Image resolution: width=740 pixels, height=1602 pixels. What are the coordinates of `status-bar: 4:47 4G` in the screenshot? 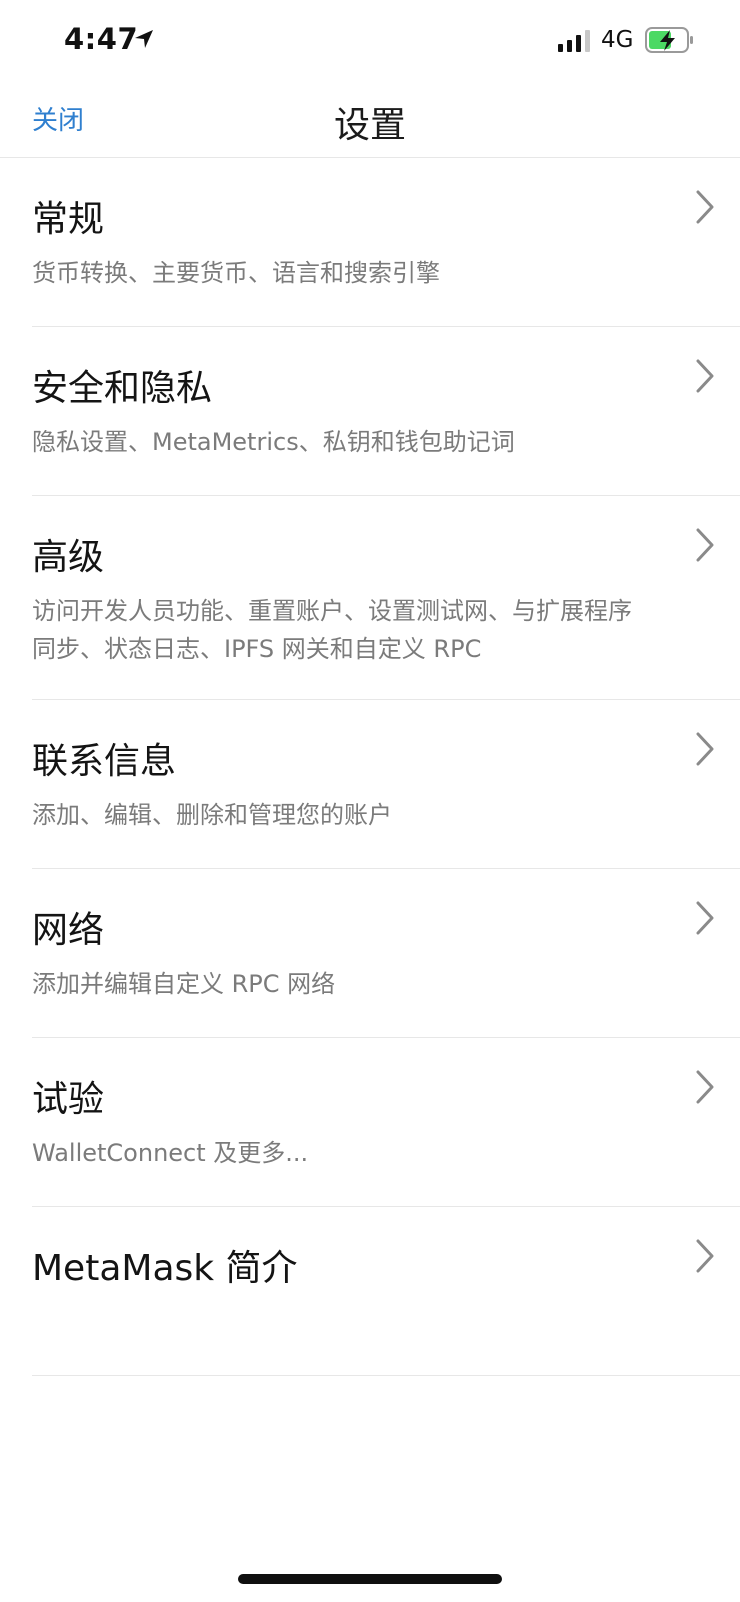 It's located at (370, 40).